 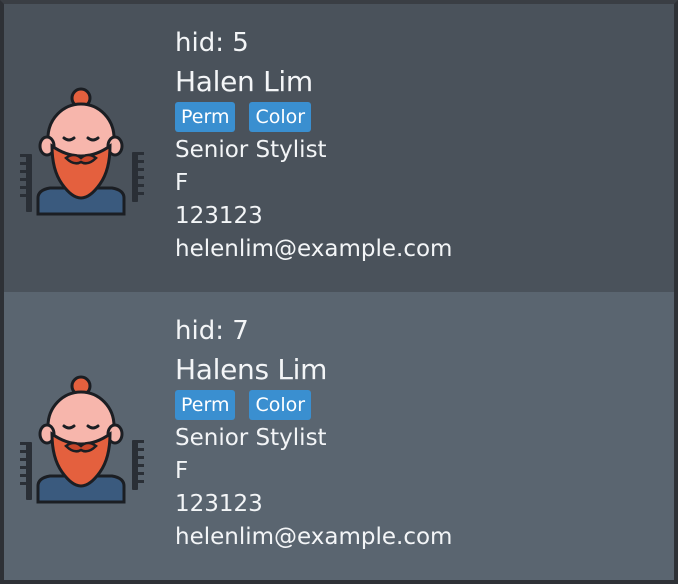 What do you see at coordinates (244, 81) in the screenshot?
I see `person-name: Halen Lim` at bounding box center [244, 81].